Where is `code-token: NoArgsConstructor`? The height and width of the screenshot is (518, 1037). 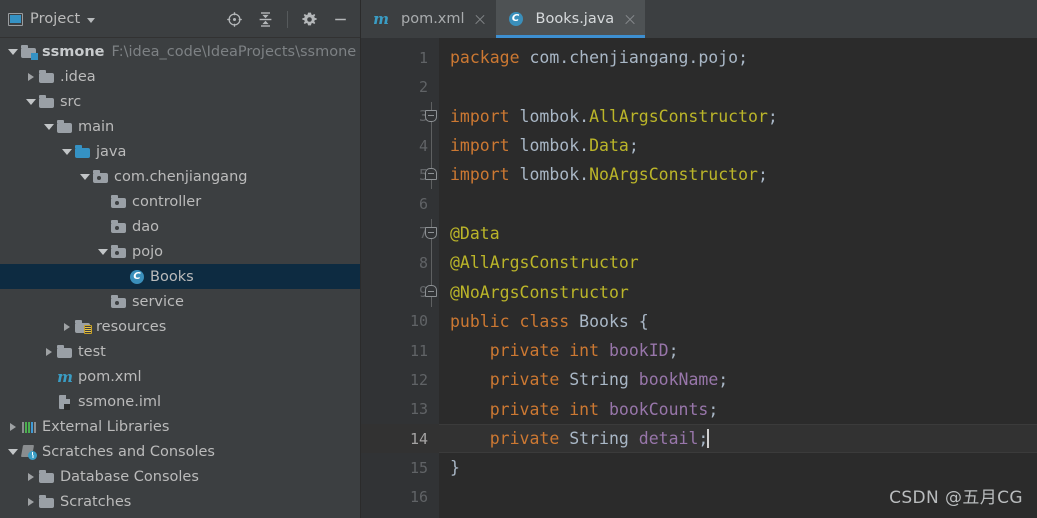
code-token: NoArgsConstructor is located at coordinates (673, 175).